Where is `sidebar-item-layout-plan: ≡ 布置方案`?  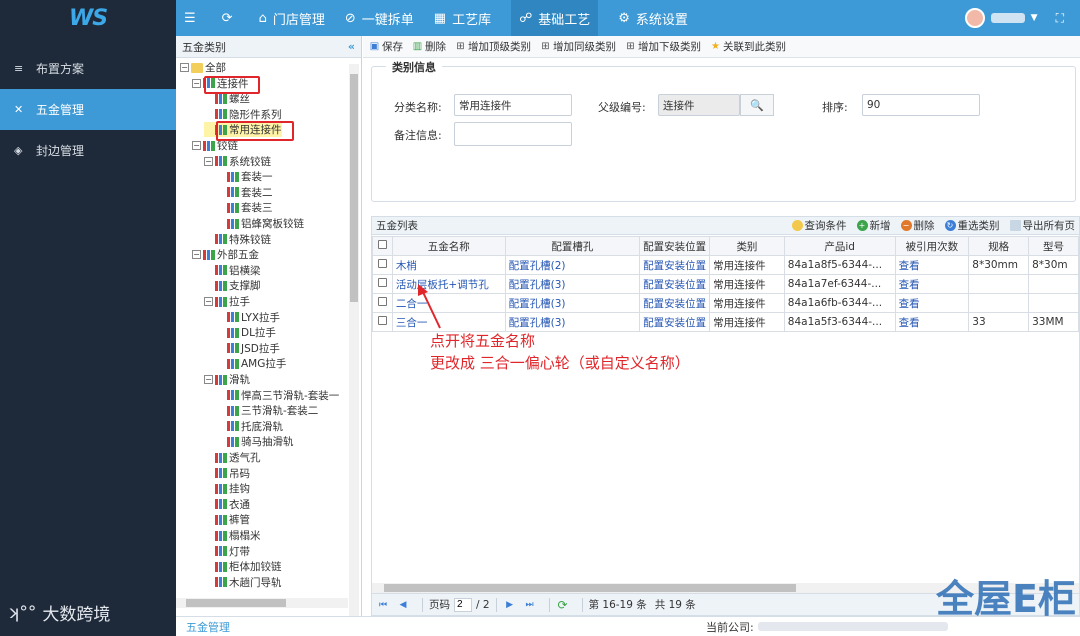 sidebar-item-layout-plan: ≡ 布置方案 is located at coordinates (88, 68).